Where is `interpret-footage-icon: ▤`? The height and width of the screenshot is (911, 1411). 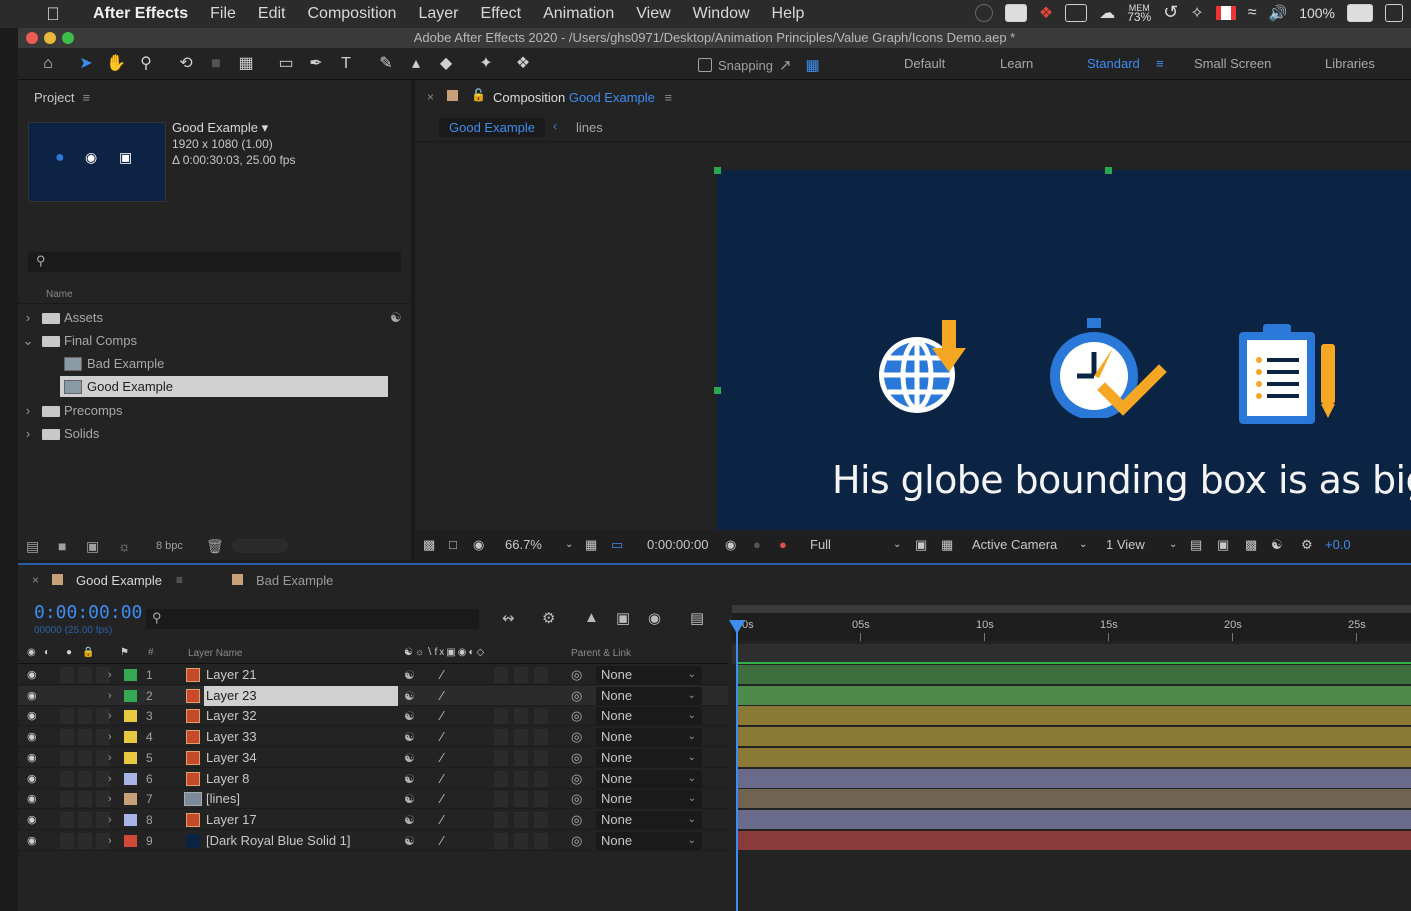 interpret-footage-icon: ▤ is located at coordinates (32, 546).